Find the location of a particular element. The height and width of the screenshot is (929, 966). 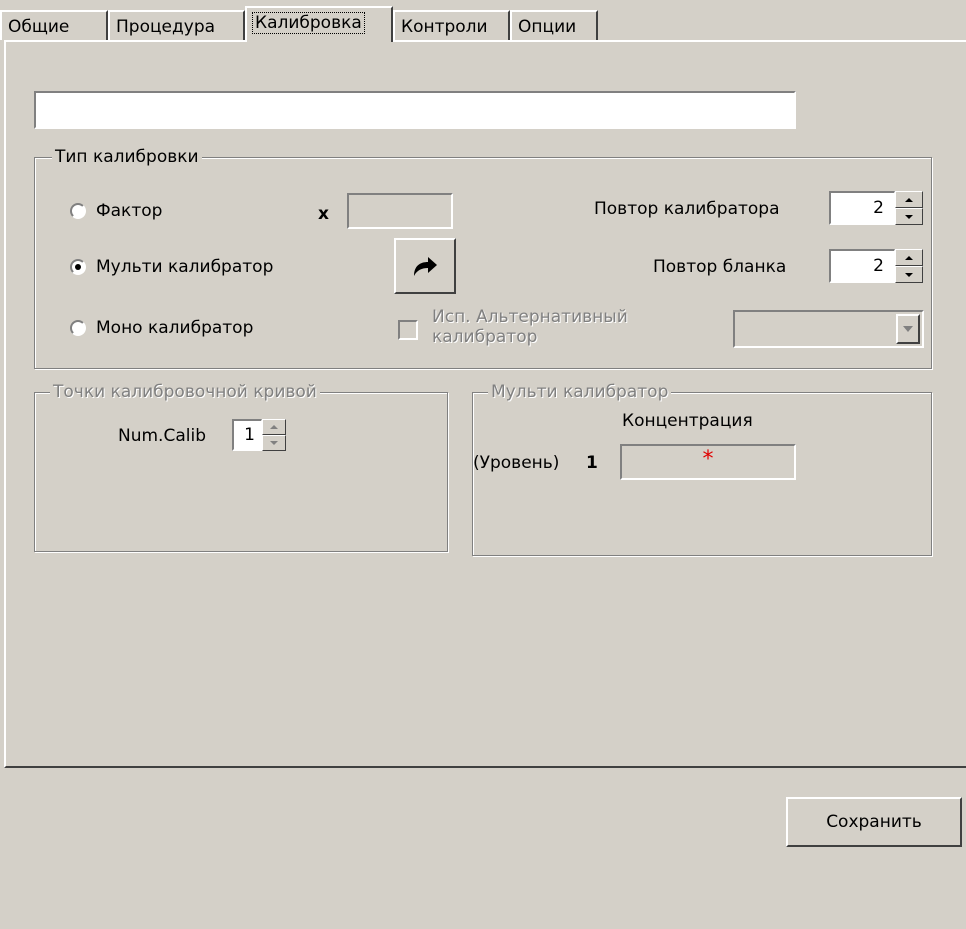

num-calib-spinner is located at coordinates (274, 435).